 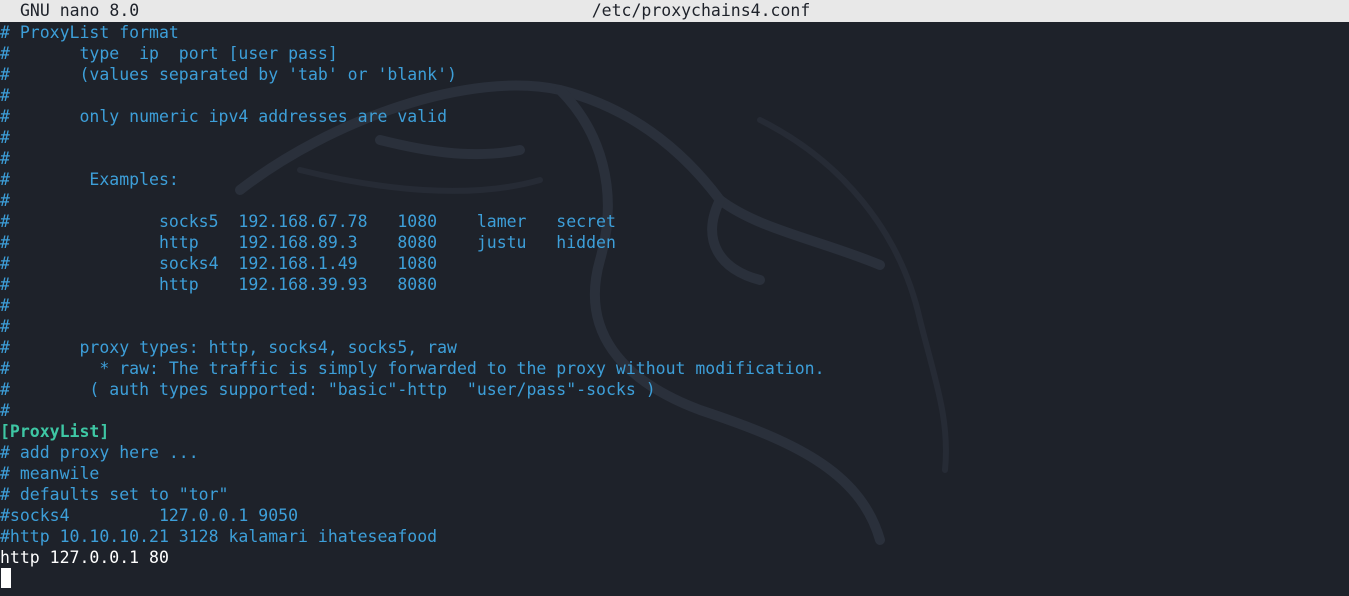 What do you see at coordinates (674, 284) in the screenshot?
I see `editor-line: # http 192.168.39.93 8080` at bounding box center [674, 284].